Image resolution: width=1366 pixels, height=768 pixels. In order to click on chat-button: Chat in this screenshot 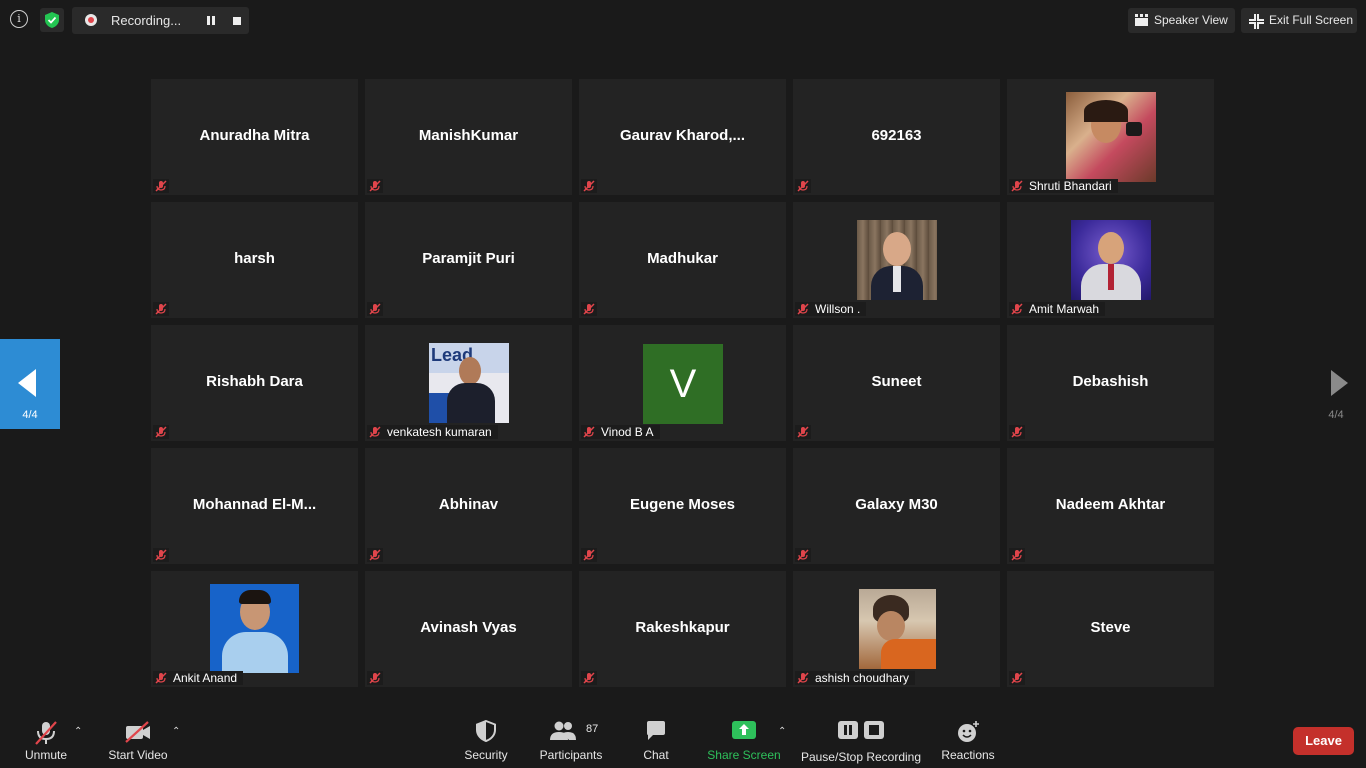, I will do `click(656, 738)`.